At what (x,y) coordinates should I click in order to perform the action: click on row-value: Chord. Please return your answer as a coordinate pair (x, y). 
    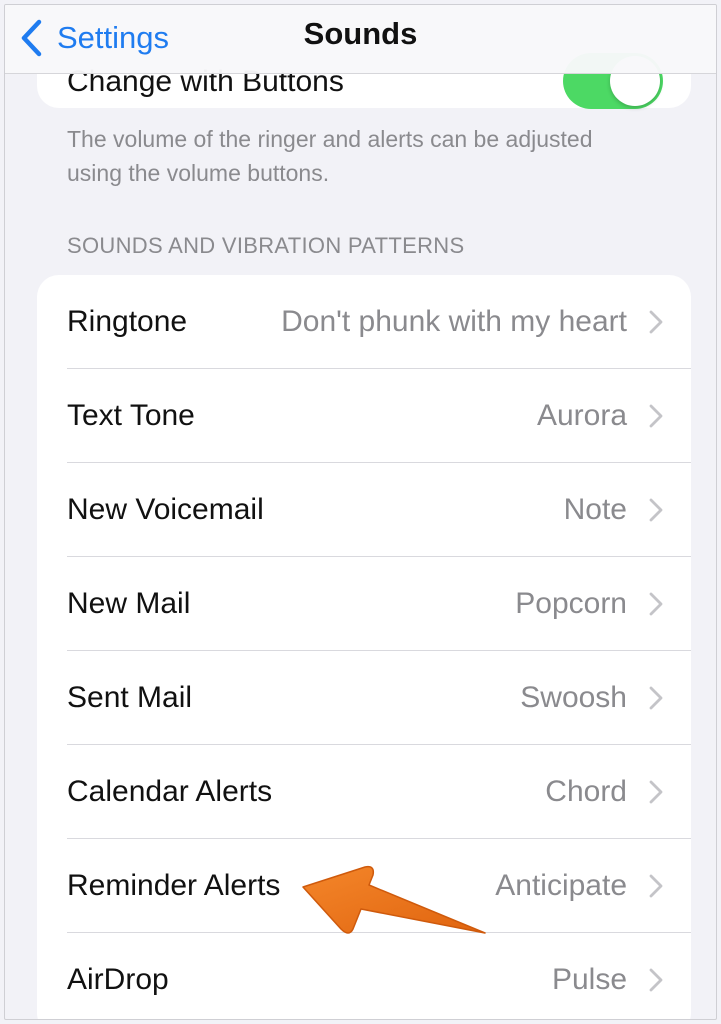
    Looking at the image, I should click on (586, 791).